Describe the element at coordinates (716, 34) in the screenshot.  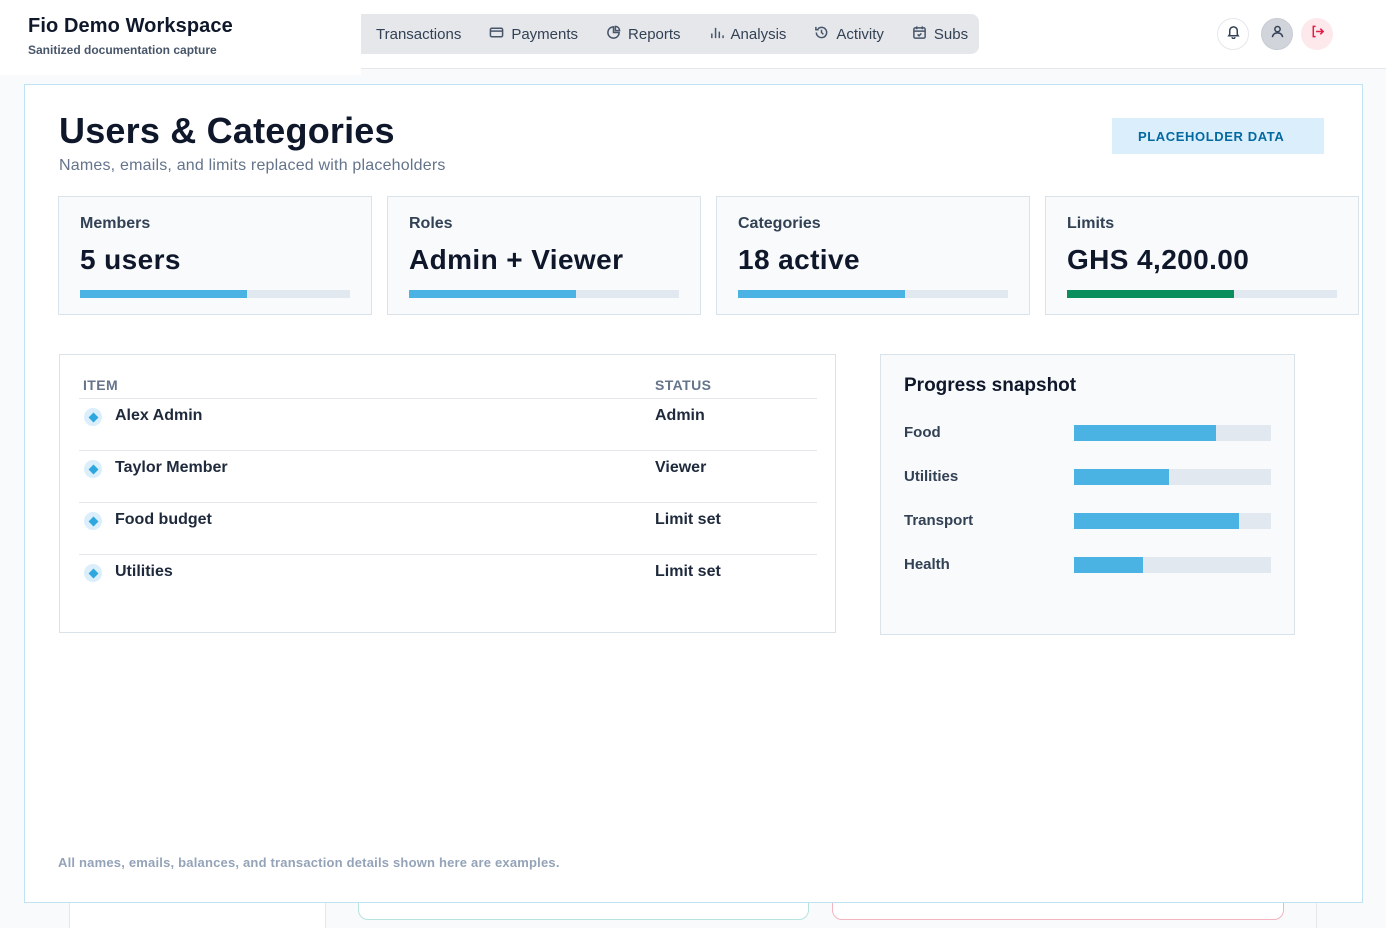
I see `bar-chart-icon` at that location.